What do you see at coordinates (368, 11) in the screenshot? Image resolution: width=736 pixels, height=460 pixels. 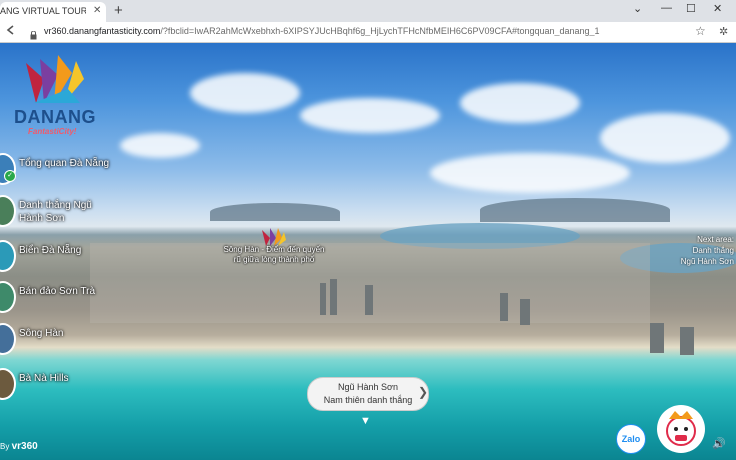 I see `browser-tab-bar: ANG VIRTUAL TOURIST BY ✕ + ⌄ — ☐ ✕` at bounding box center [368, 11].